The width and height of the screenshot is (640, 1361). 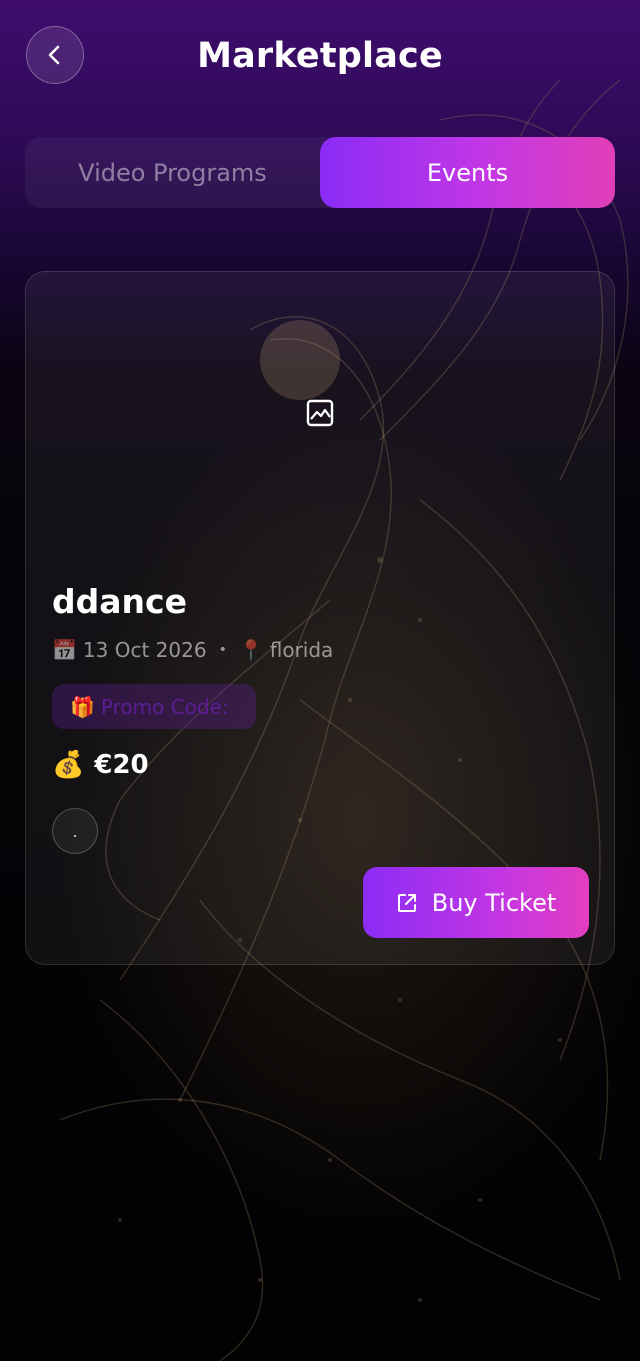 I want to click on external-link-icon, so click(x=407, y=903).